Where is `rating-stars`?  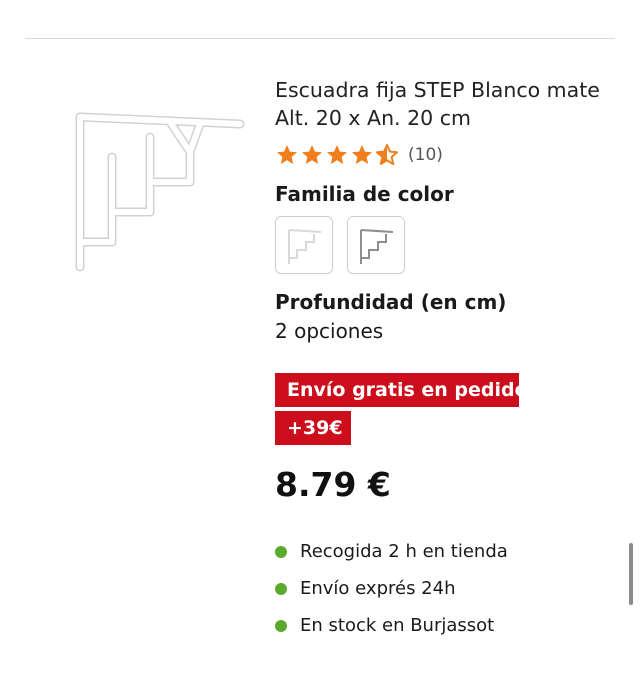
rating-stars is located at coordinates (337, 155).